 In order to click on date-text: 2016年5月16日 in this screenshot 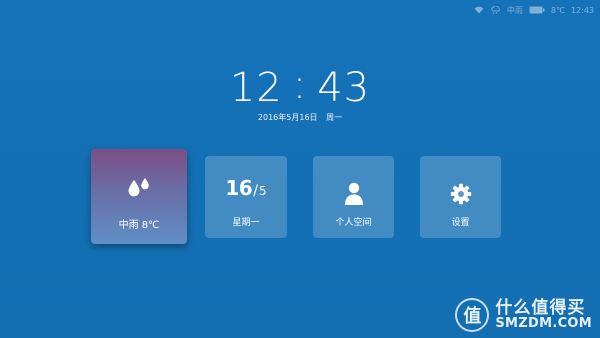, I will do `click(287, 117)`.